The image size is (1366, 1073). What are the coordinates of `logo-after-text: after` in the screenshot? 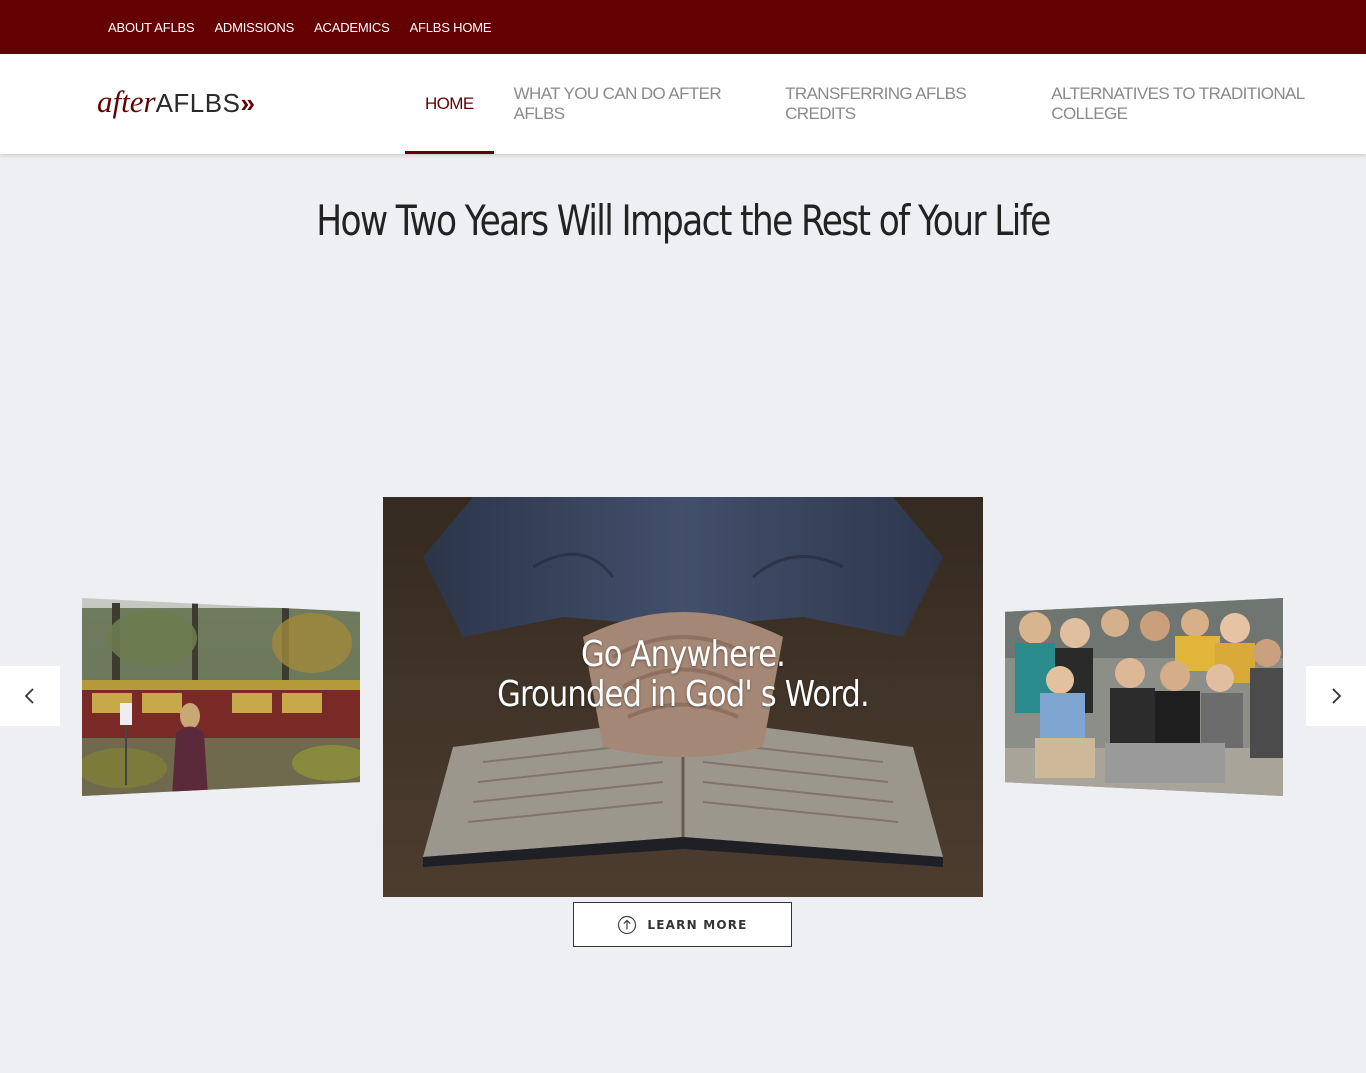 It's located at (126, 101).